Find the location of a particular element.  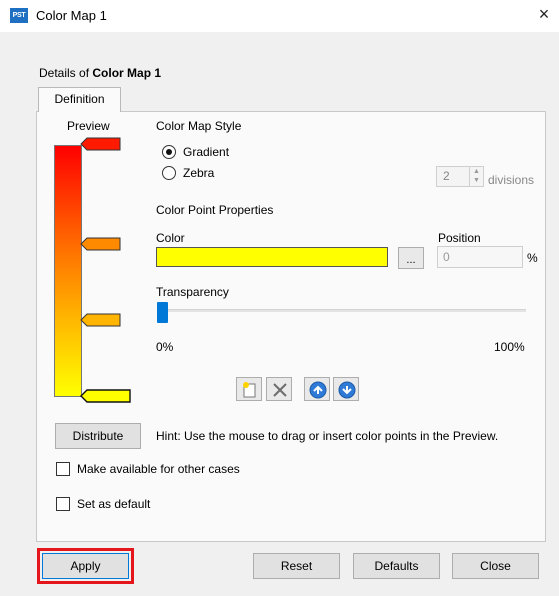

delete-point-button is located at coordinates (279, 389).